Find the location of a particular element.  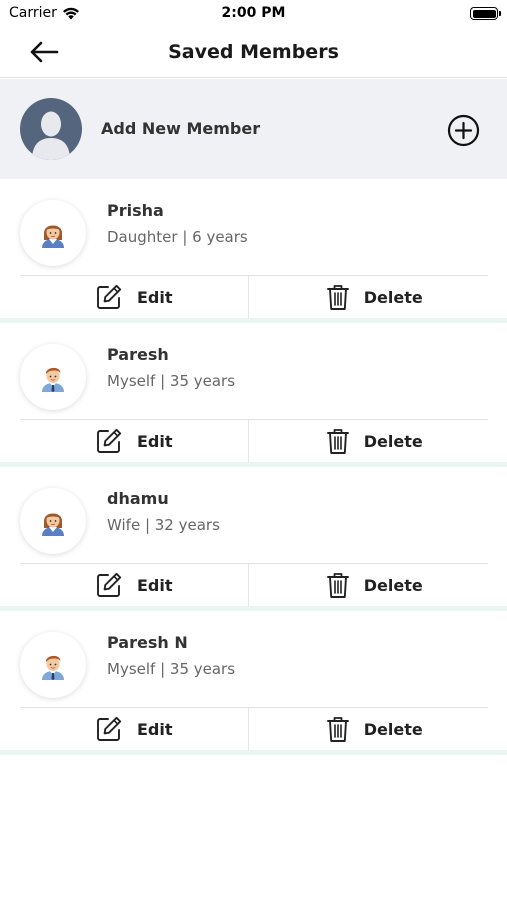

member-name: Prisha is located at coordinates (135, 210).